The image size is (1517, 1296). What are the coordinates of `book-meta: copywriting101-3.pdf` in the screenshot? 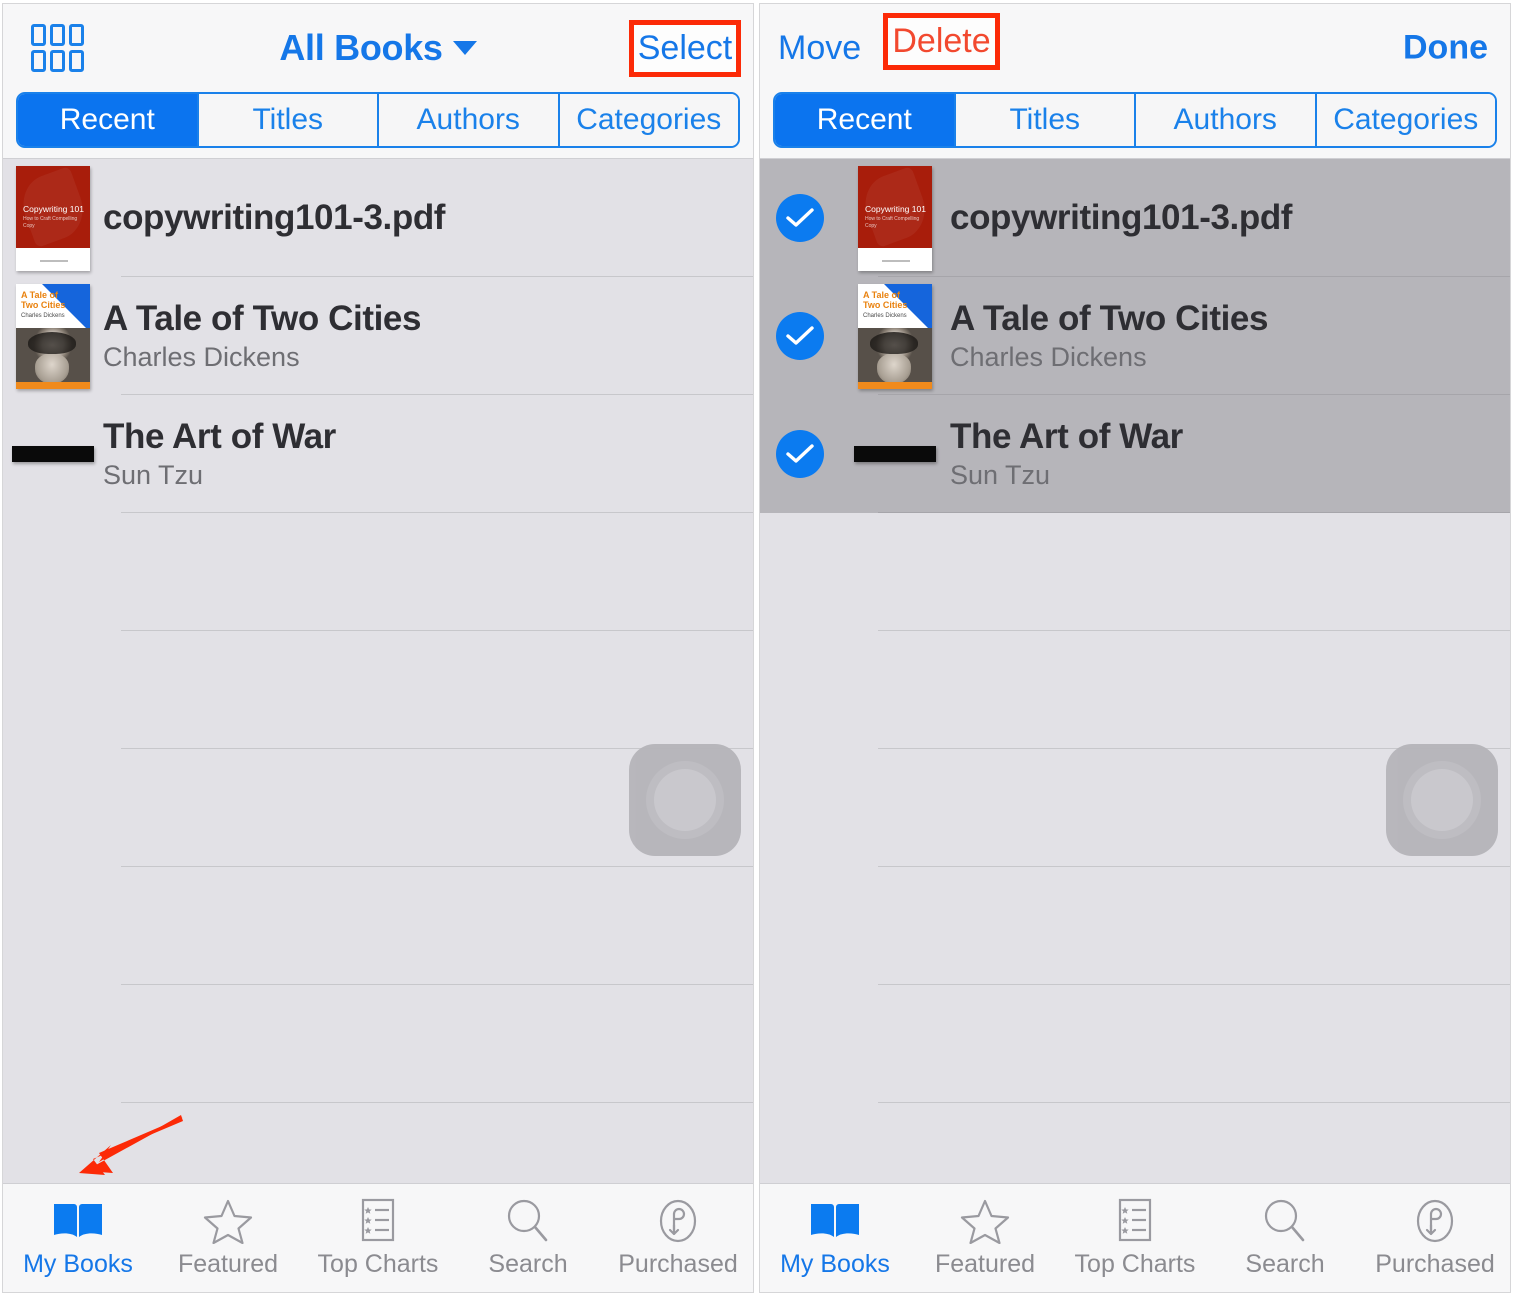 It's located at (1230, 218).